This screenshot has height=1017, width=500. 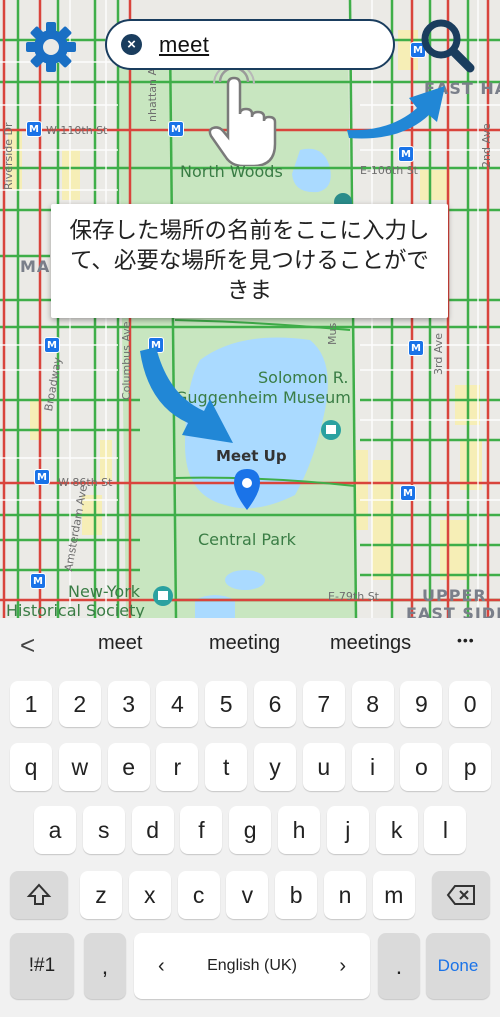 What do you see at coordinates (152, 830) in the screenshot?
I see `key-d: d` at bounding box center [152, 830].